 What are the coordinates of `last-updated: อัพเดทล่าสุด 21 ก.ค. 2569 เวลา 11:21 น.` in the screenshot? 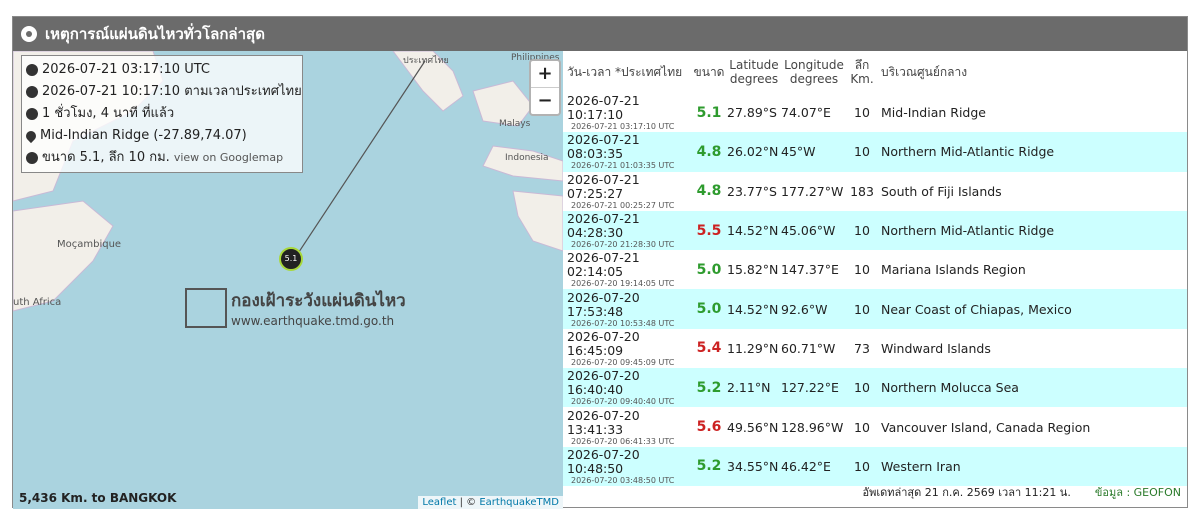 It's located at (966, 492).